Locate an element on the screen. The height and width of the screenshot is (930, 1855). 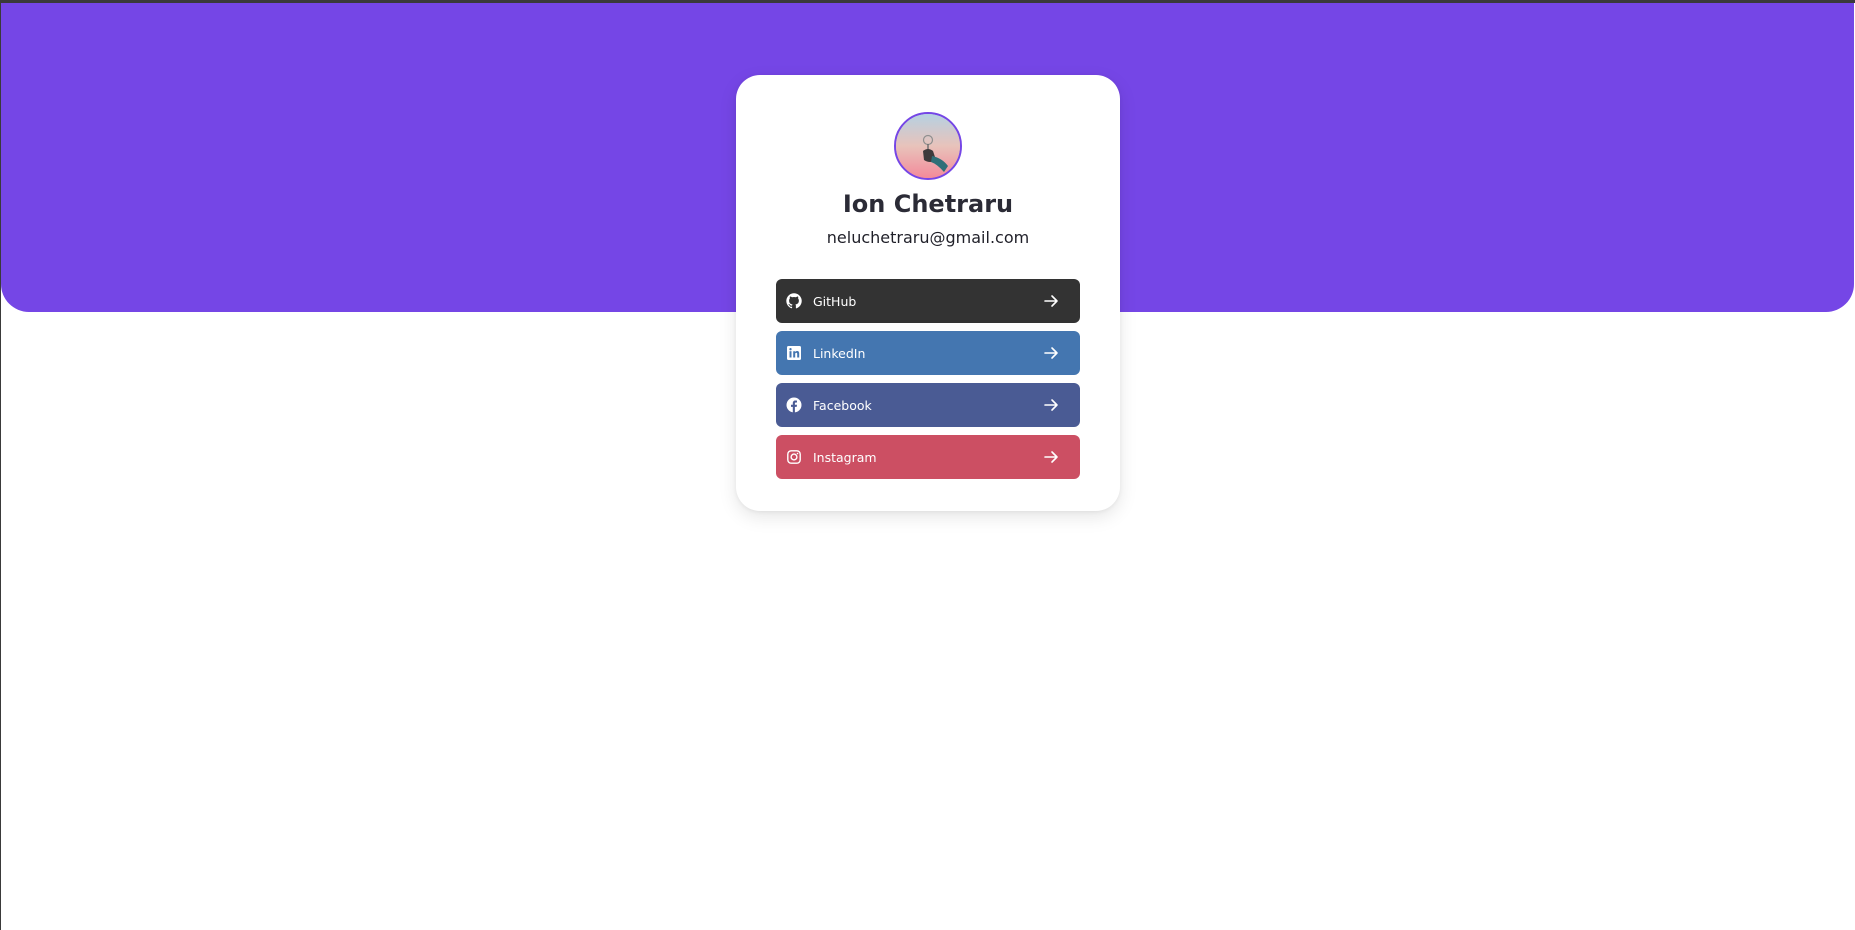
linkedin-icon is located at coordinates (794, 353).